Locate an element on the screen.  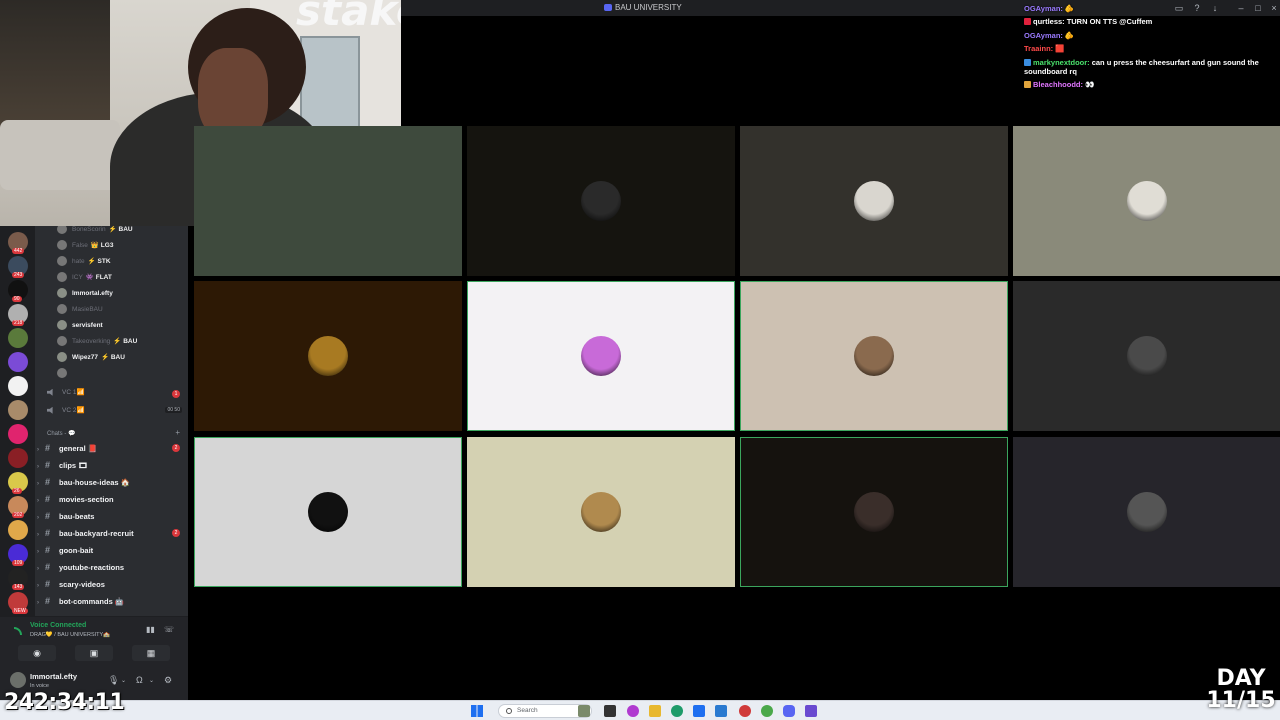
voice-channel-1: VC 1📶 is located at coordinates (66, 392).